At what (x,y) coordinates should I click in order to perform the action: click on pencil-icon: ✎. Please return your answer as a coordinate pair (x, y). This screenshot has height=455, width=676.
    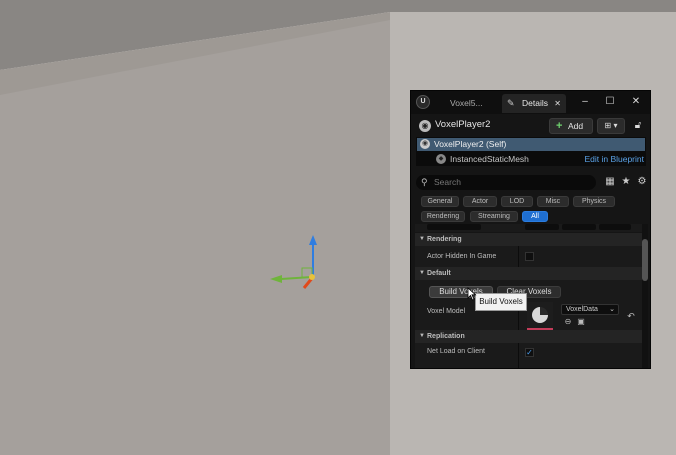
    Looking at the image, I should click on (511, 103).